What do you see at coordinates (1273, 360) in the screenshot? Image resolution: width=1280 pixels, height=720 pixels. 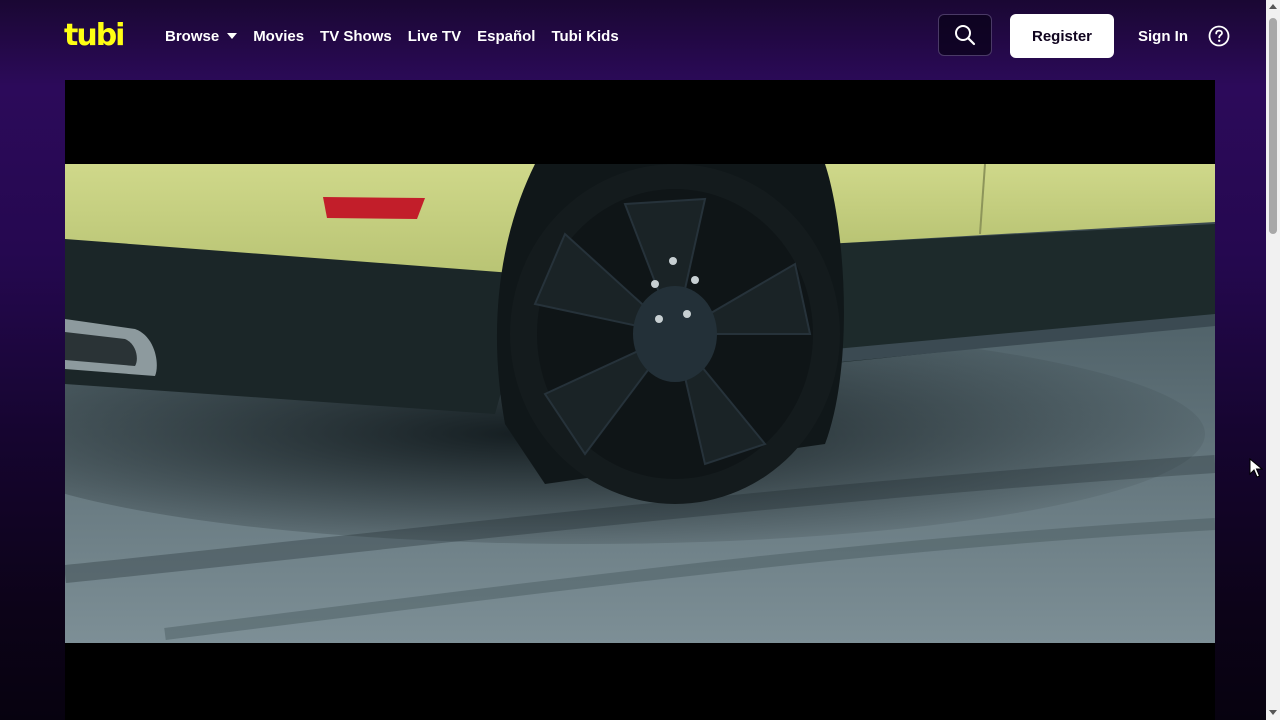 I see `page-scrollbar` at bounding box center [1273, 360].